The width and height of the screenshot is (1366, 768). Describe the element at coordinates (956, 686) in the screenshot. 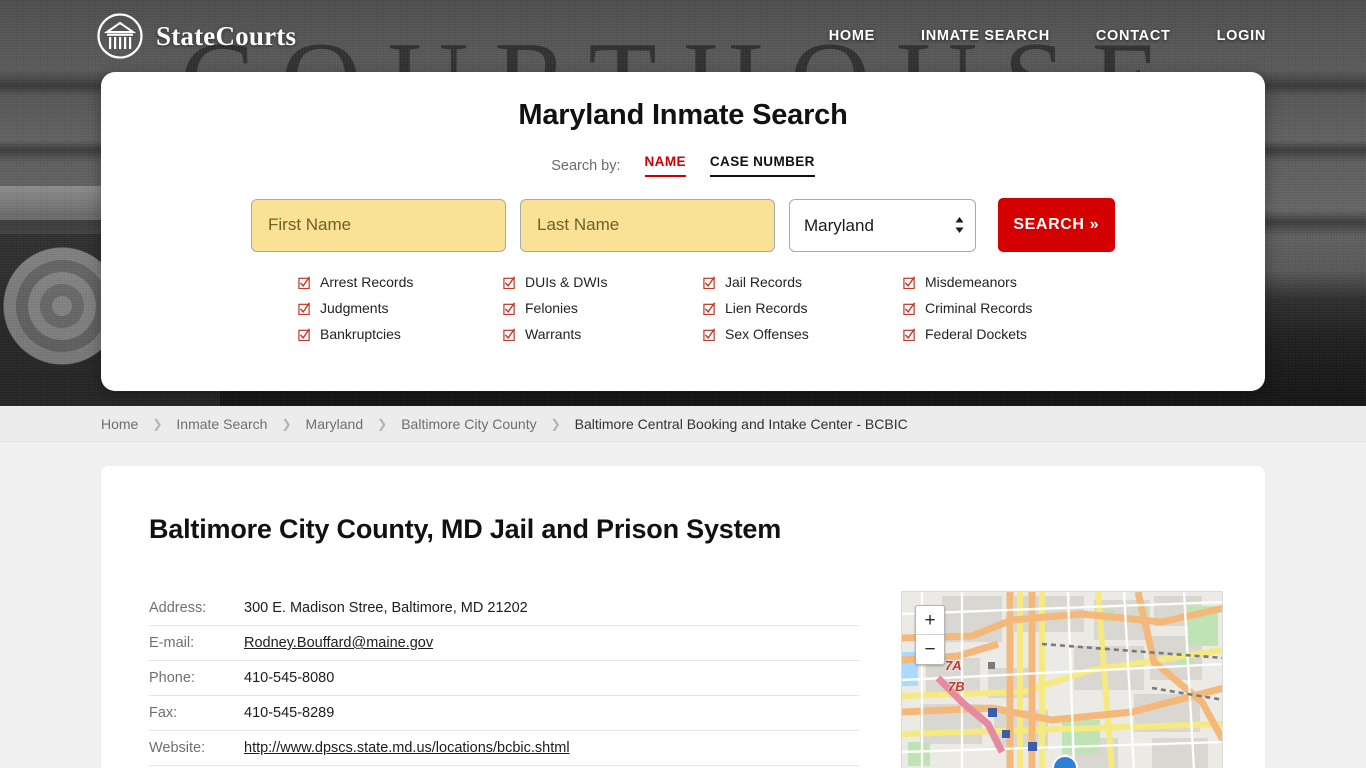

I see `route-shield-7b: 7B` at that location.